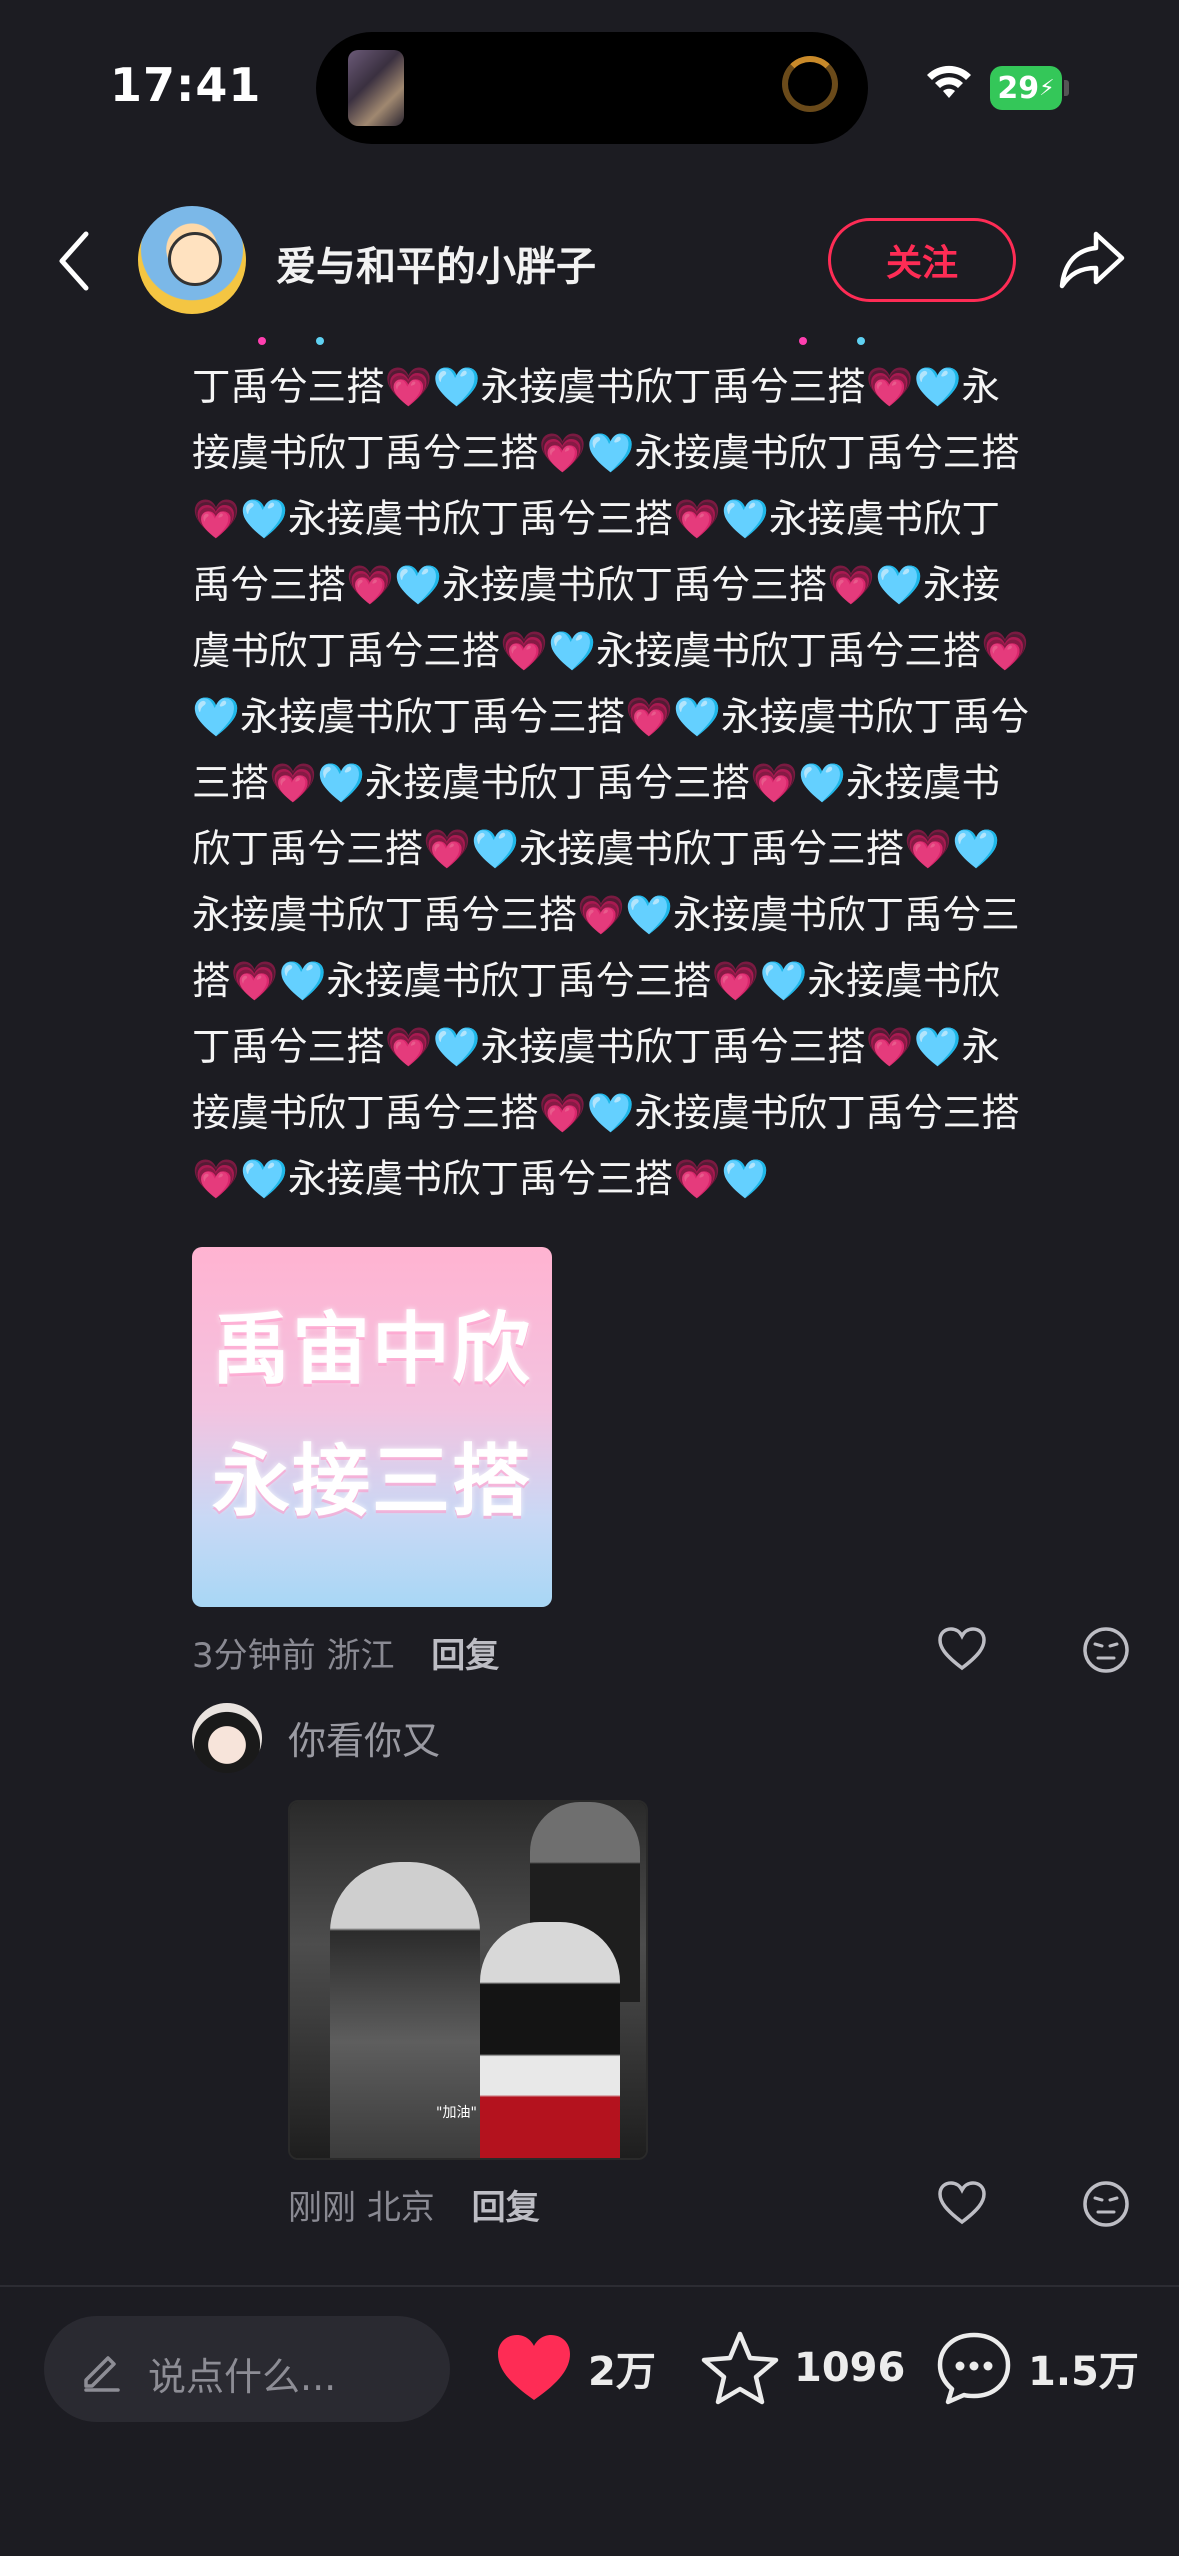  I want to click on comment-button: 1.5万, so click(1036, 2368).